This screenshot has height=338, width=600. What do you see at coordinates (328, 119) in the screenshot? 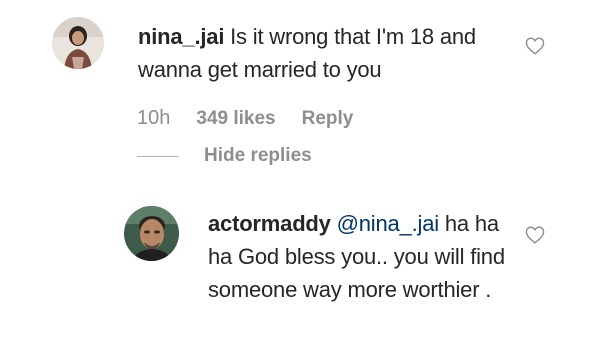
I see `reply-button: Reply` at bounding box center [328, 119].